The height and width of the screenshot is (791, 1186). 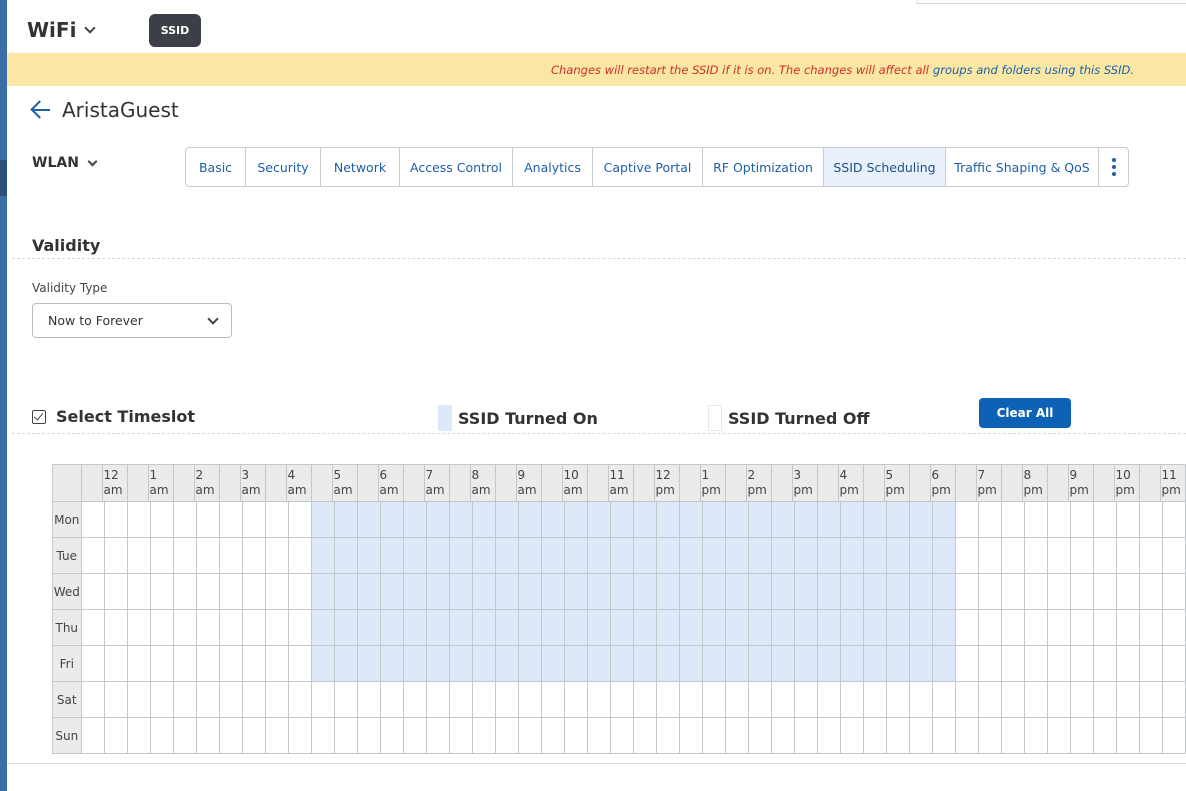 What do you see at coordinates (794, 483) in the screenshot?
I see `hour-header: 3 pm` at bounding box center [794, 483].